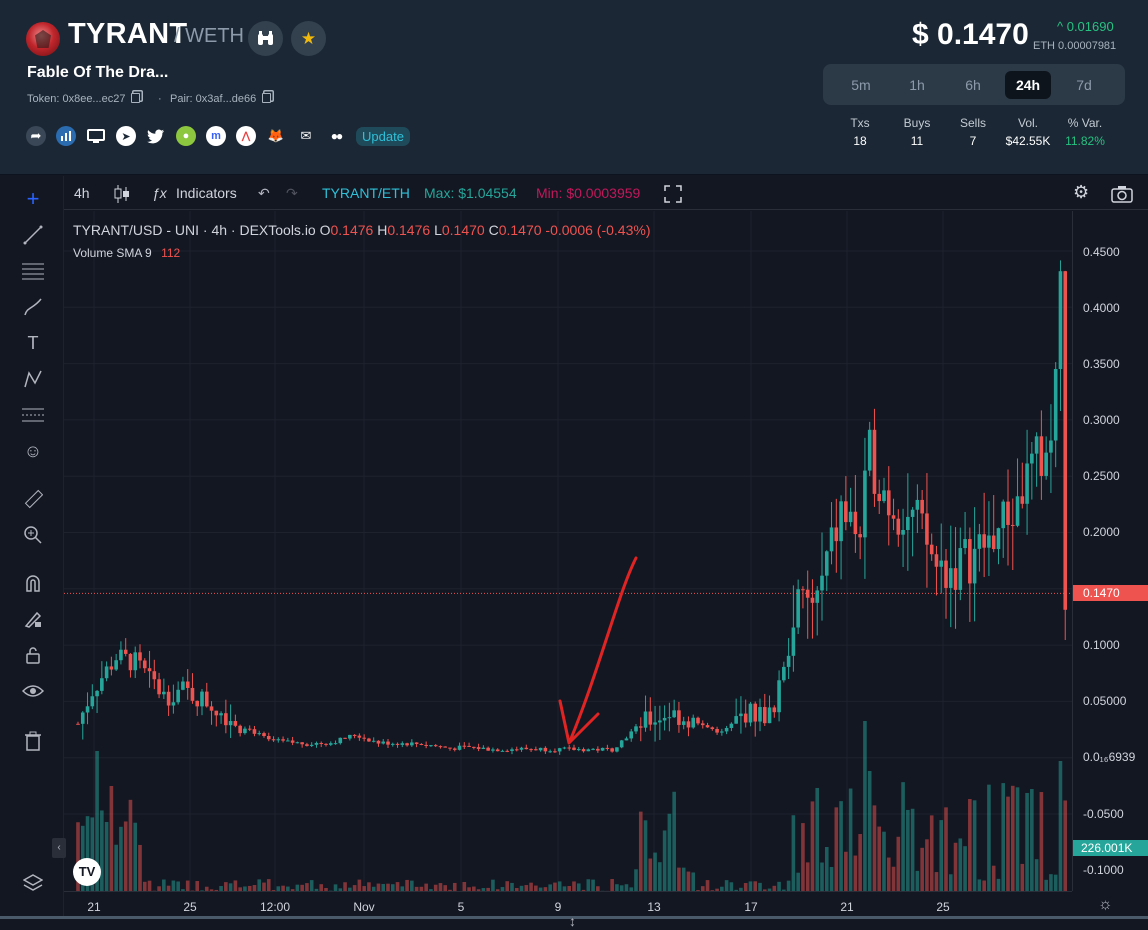 The width and height of the screenshot is (1148, 930). Describe the element at coordinates (206, 193) in the screenshot. I see `indicators-button: Indicators` at that location.